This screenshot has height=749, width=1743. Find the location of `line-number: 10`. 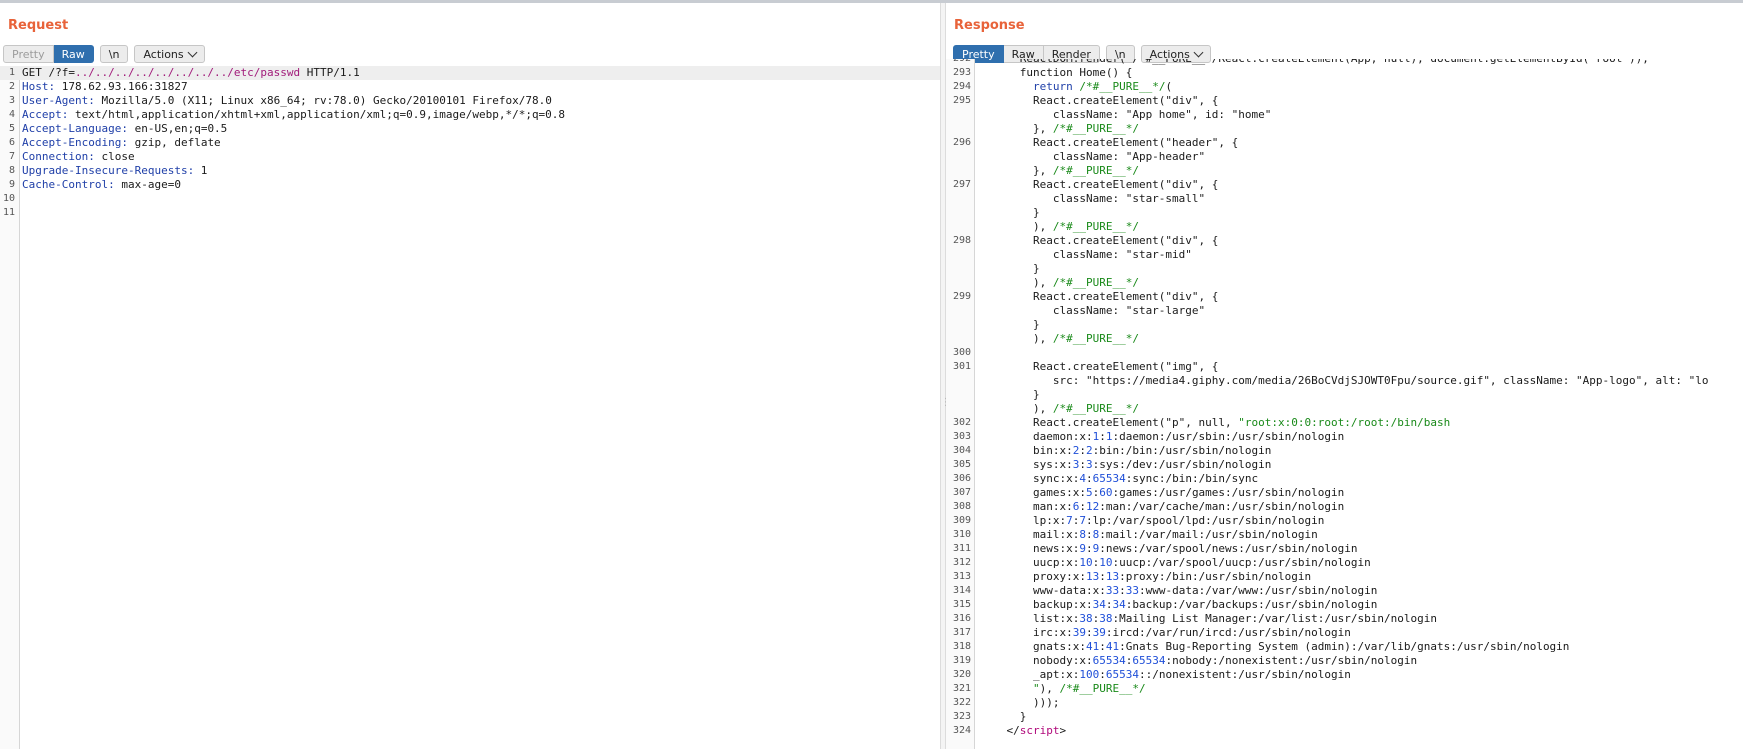

line-number: 10 is located at coordinates (8, 198).